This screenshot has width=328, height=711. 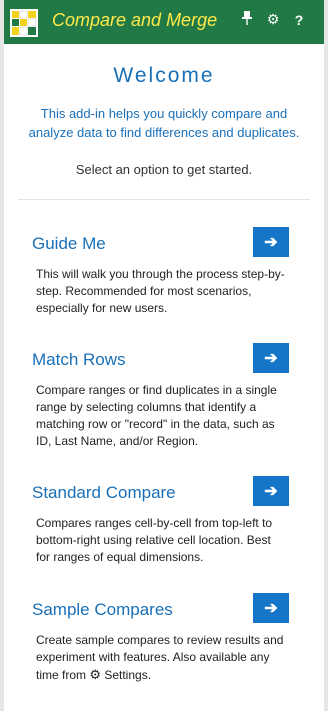 What do you see at coordinates (247, 19) in the screenshot?
I see `pin-icon` at bounding box center [247, 19].